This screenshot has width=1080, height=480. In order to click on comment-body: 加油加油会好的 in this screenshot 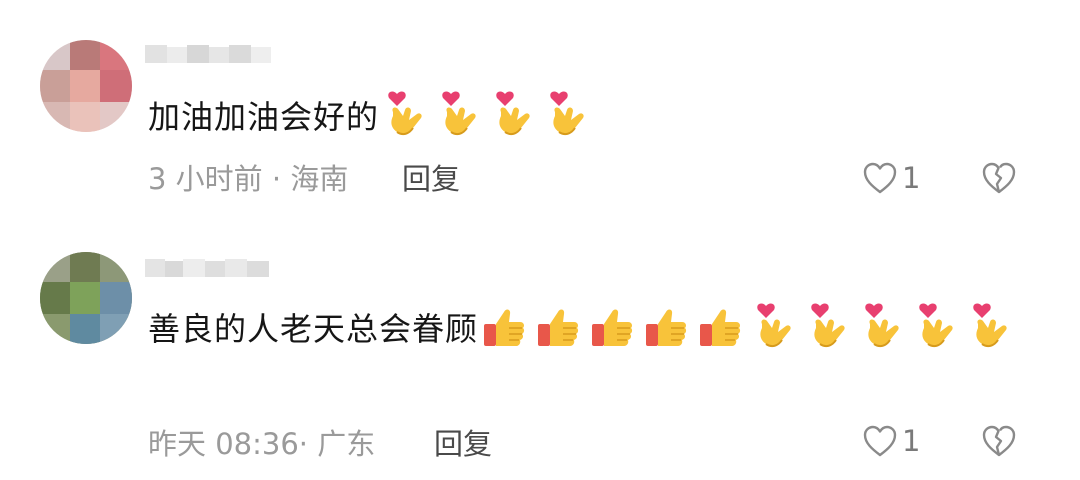, I will do `click(264, 117)`.